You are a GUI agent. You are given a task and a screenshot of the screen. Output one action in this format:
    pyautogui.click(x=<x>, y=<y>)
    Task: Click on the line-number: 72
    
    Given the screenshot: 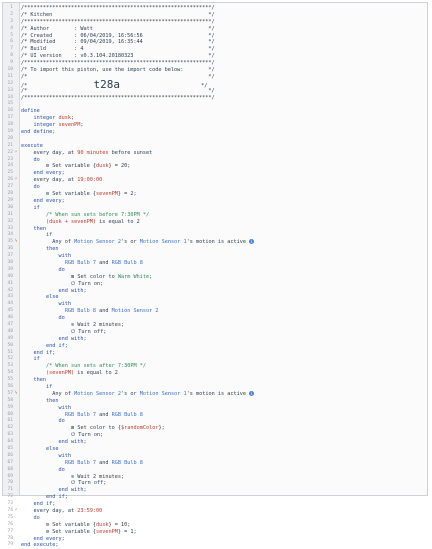 What is the action you would take?
    pyautogui.click(x=10, y=497)
    